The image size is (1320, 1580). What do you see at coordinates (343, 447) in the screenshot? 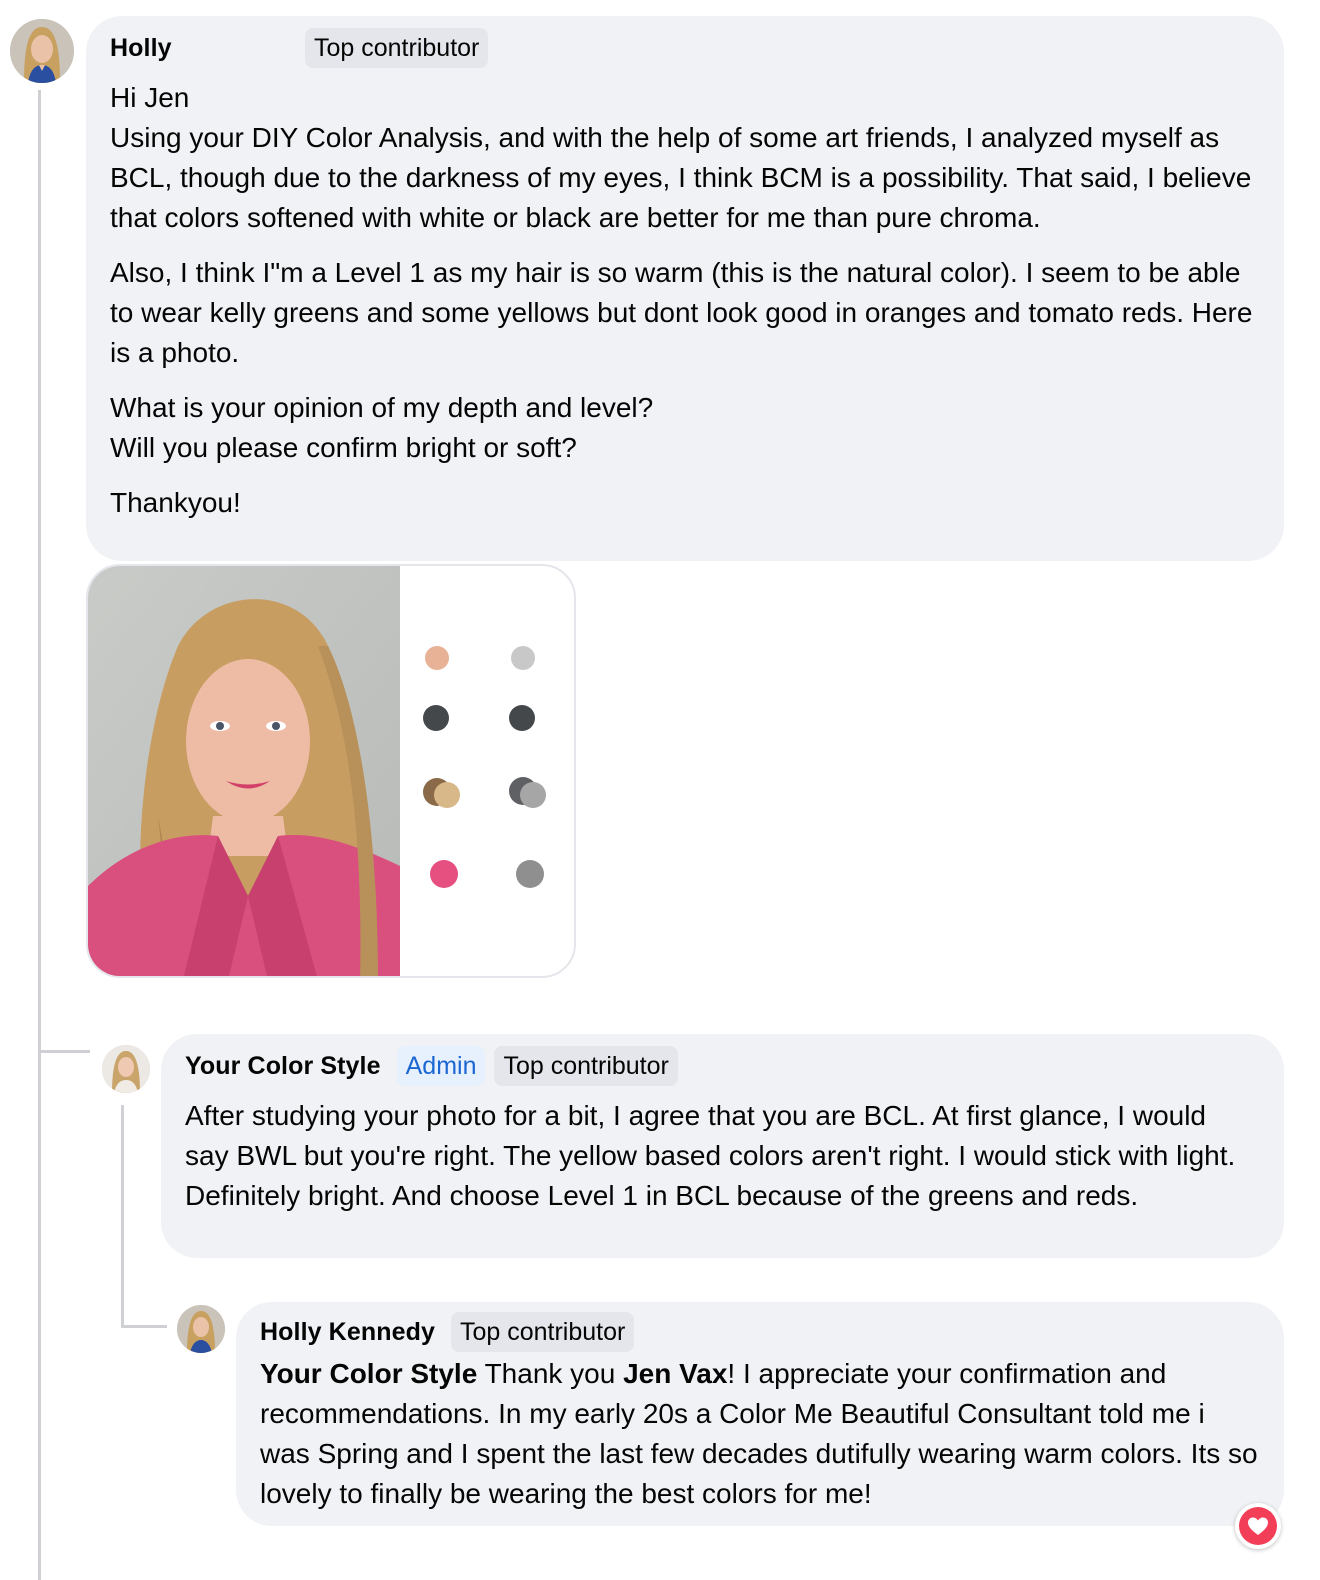
I see `comment-line: Will you please confirm bright or soft?` at bounding box center [343, 447].